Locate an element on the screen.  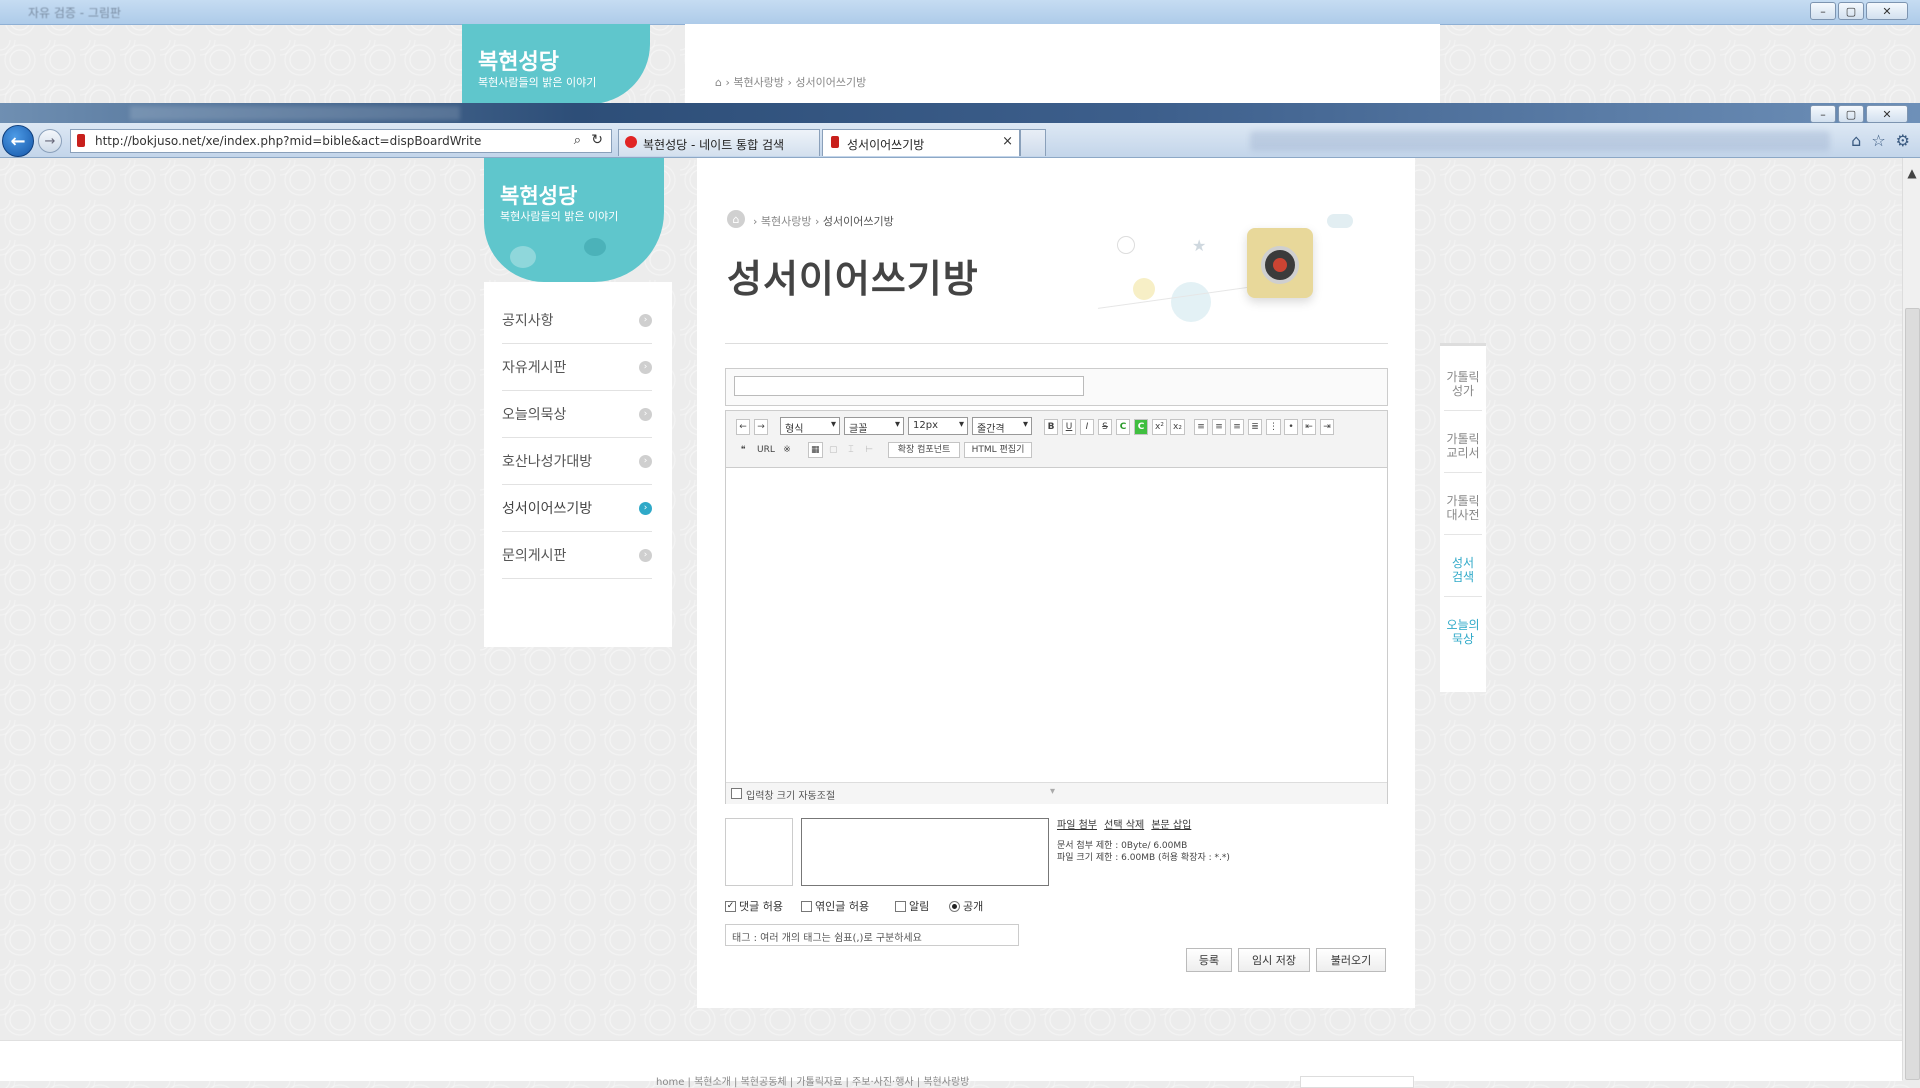
sidebar-item-free-board: 자유게시판 › is located at coordinates (577, 367).